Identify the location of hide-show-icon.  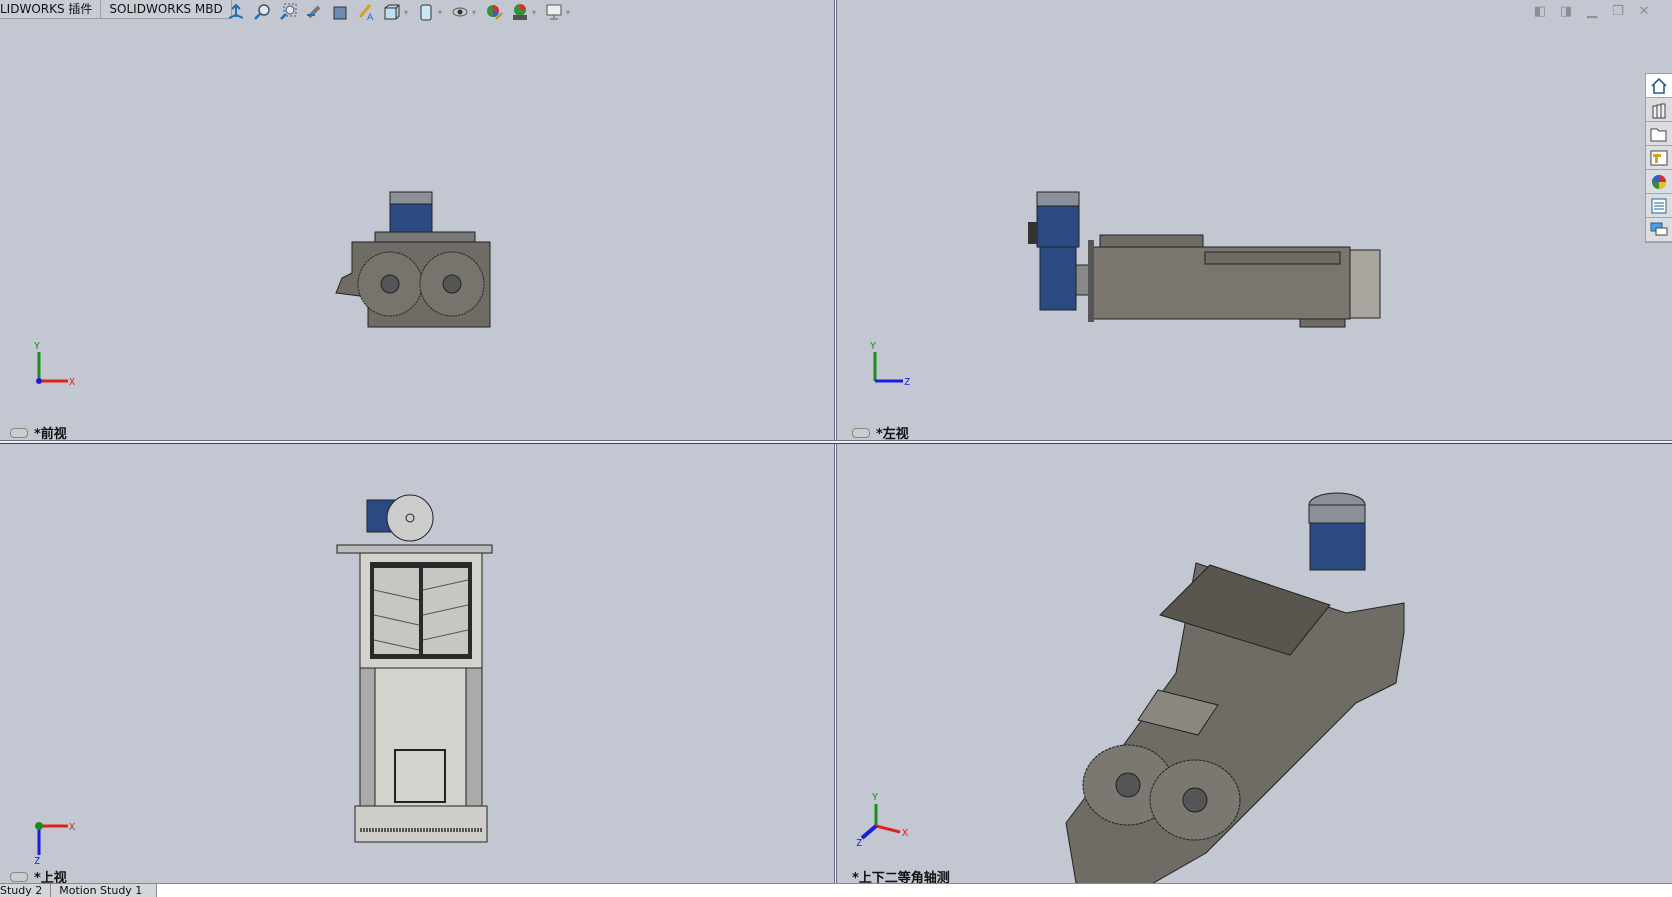
(460, 12).